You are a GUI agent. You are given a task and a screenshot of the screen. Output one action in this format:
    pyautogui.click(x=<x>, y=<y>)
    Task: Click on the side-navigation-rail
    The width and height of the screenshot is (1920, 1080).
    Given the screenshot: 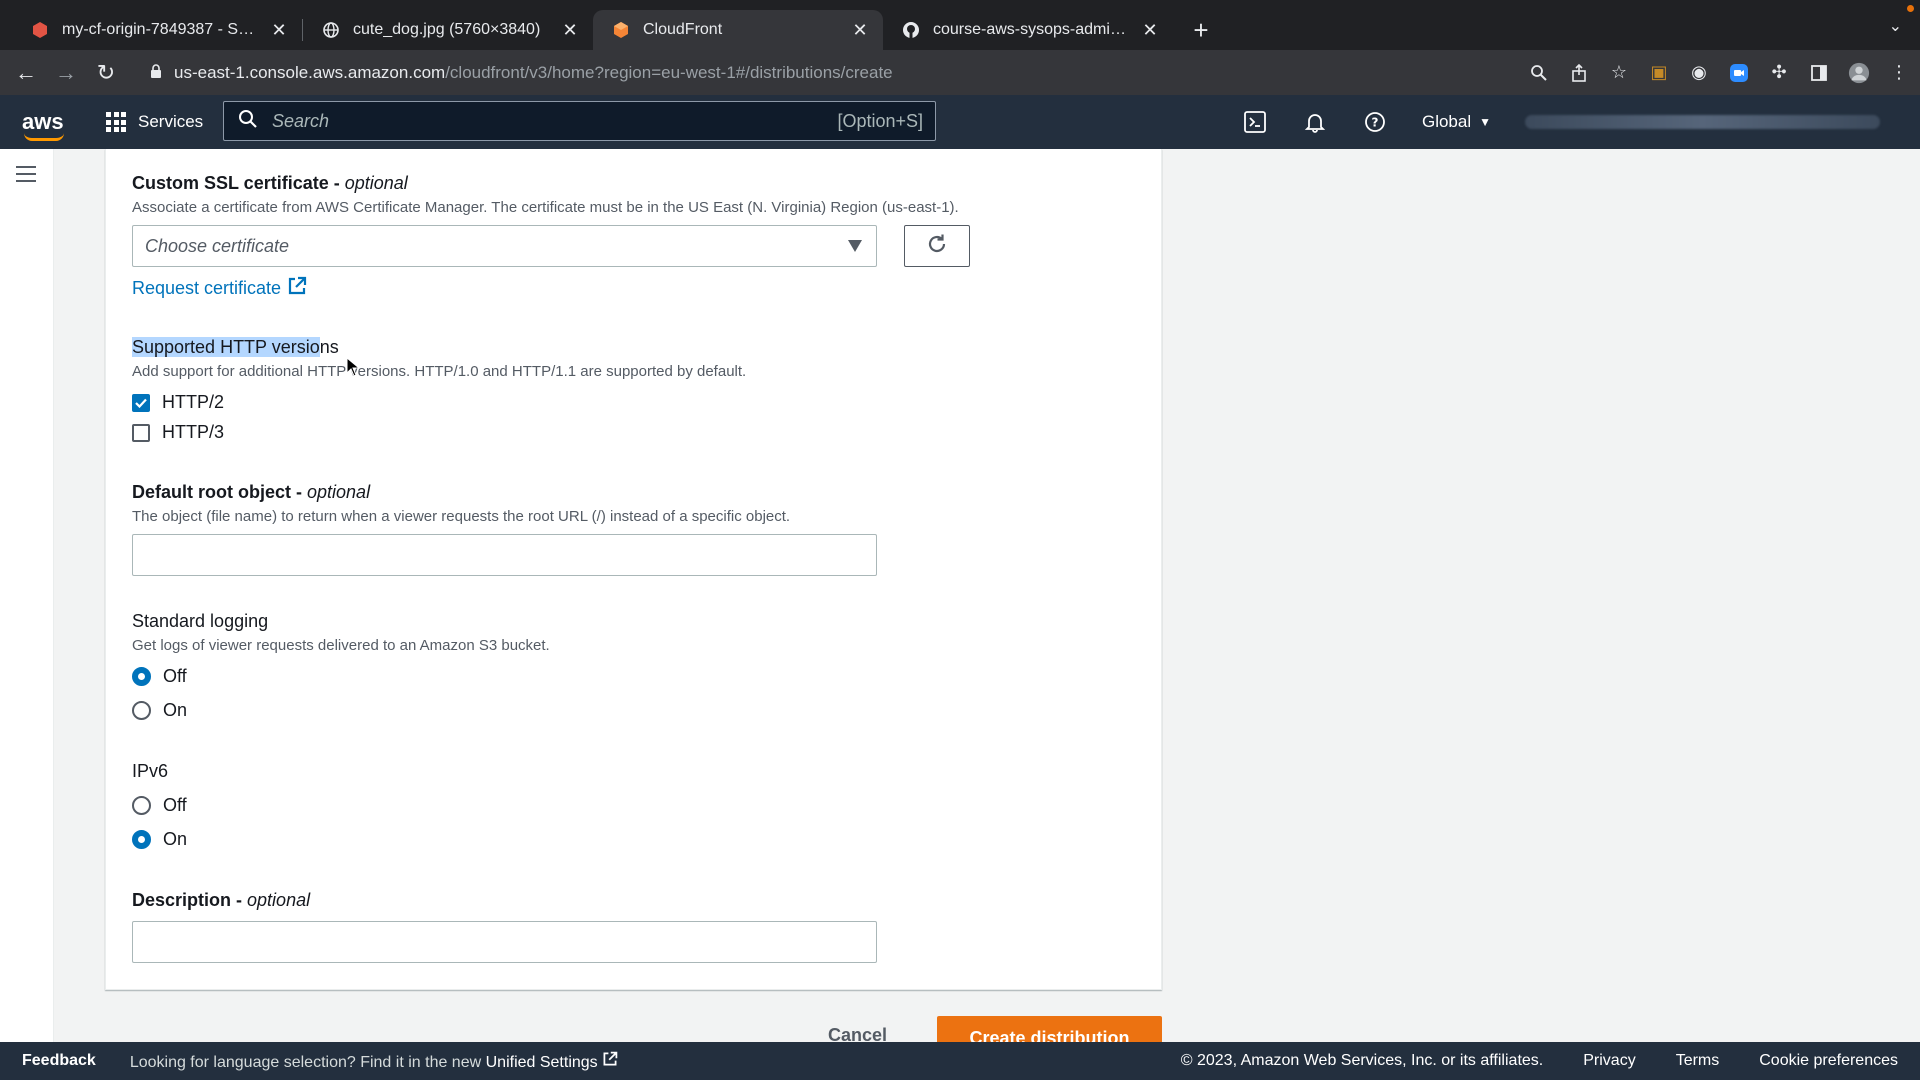 What is the action you would take?
    pyautogui.click(x=27, y=595)
    